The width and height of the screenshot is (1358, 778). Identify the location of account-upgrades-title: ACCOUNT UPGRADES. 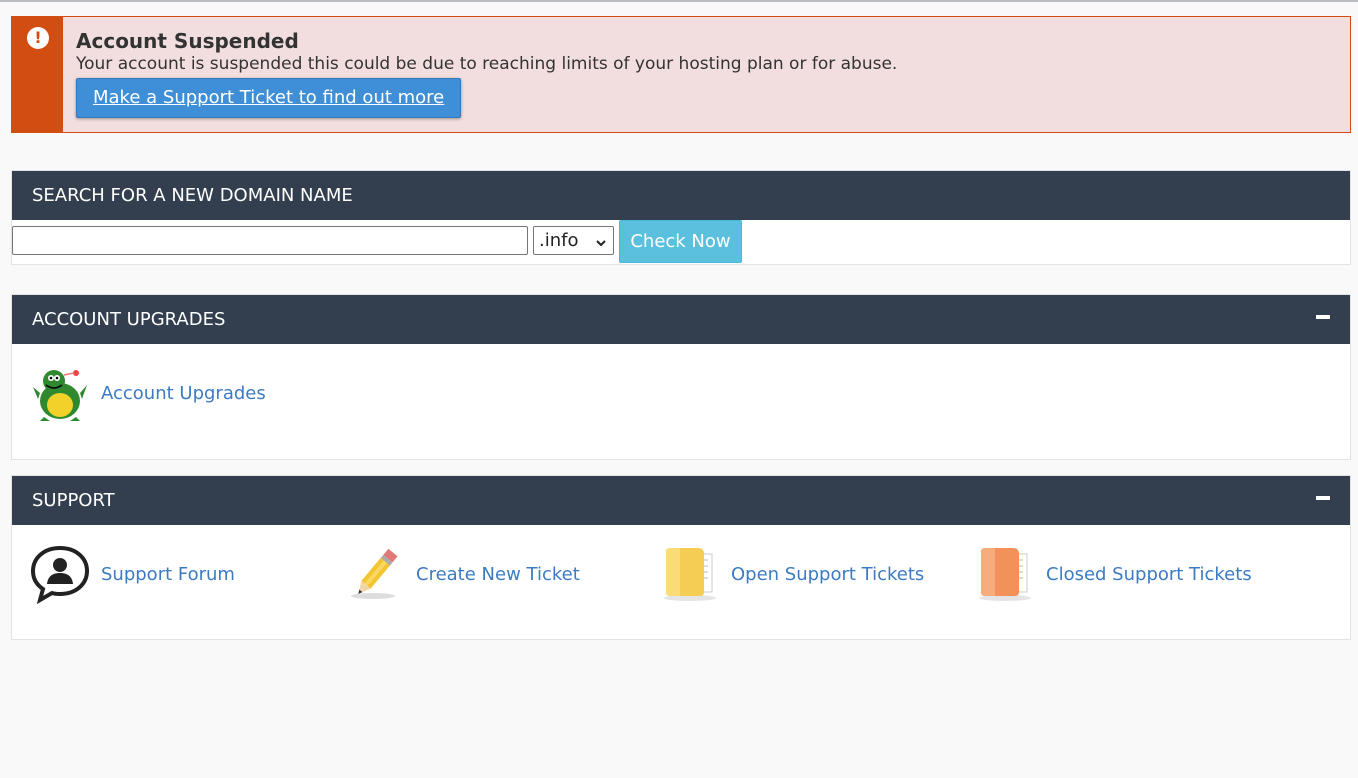
(129, 319).